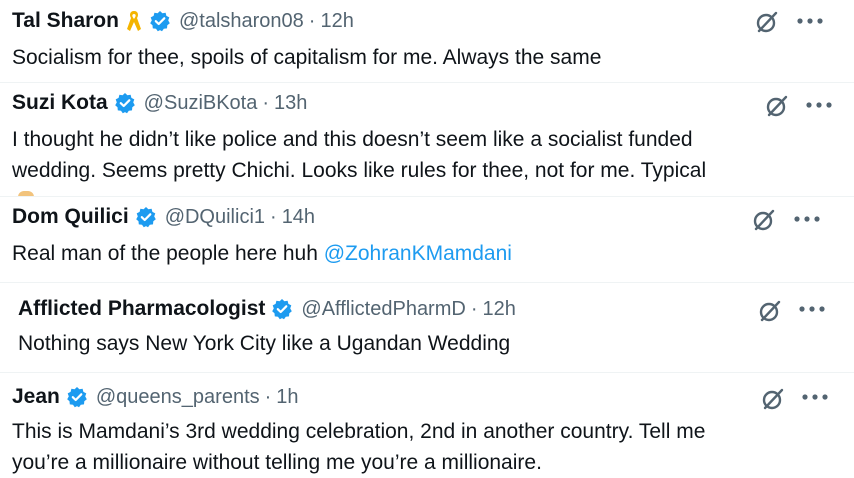 The height and width of the screenshot is (478, 854). I want to click on timestamp: 14h, so click(298, 217).